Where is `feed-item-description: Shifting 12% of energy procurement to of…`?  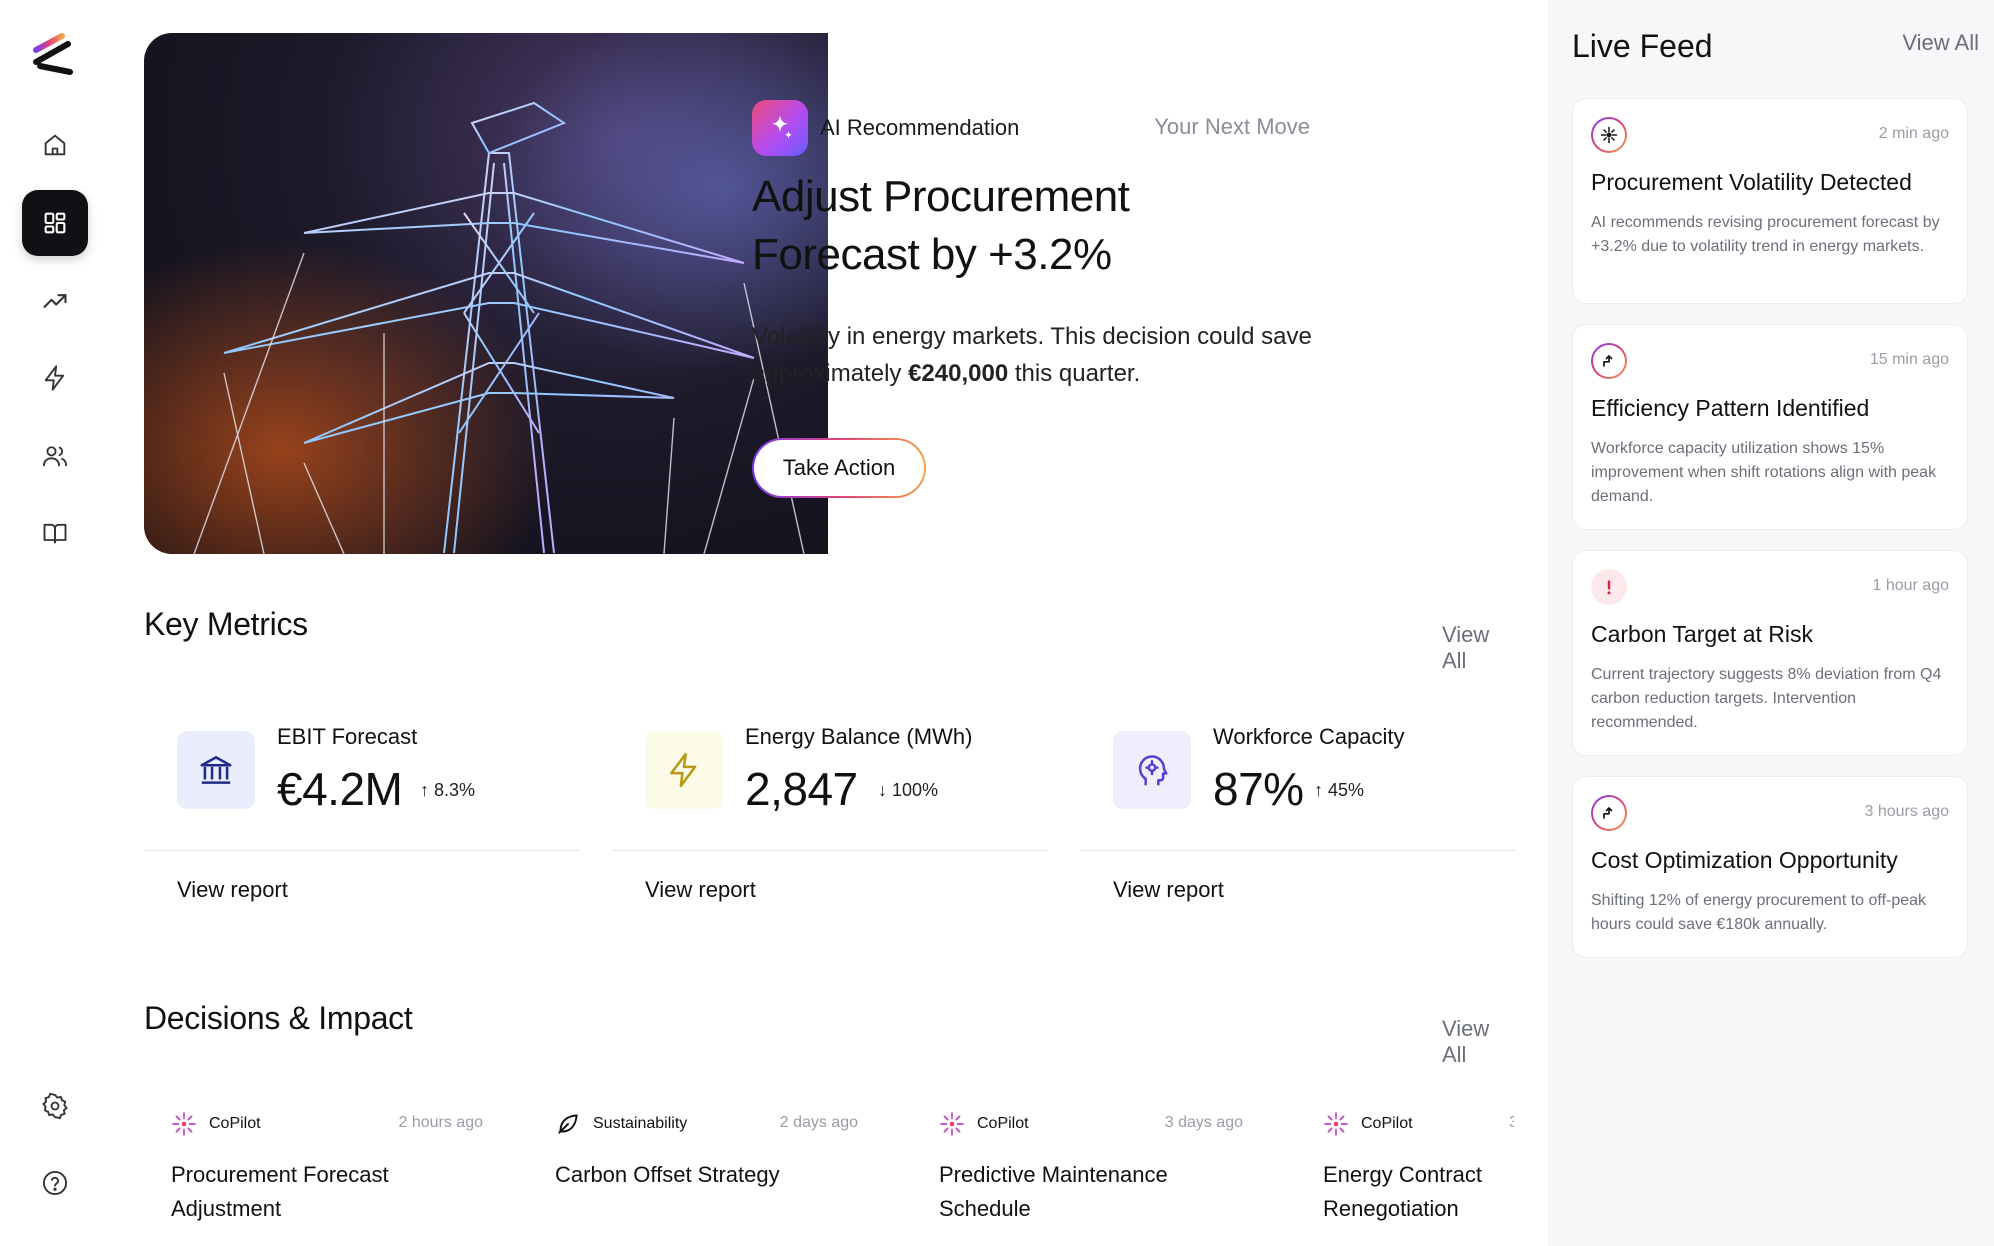 feed-item-description: Shifting 12% of energy procurement to of… is located at coordinates (1759, 912).